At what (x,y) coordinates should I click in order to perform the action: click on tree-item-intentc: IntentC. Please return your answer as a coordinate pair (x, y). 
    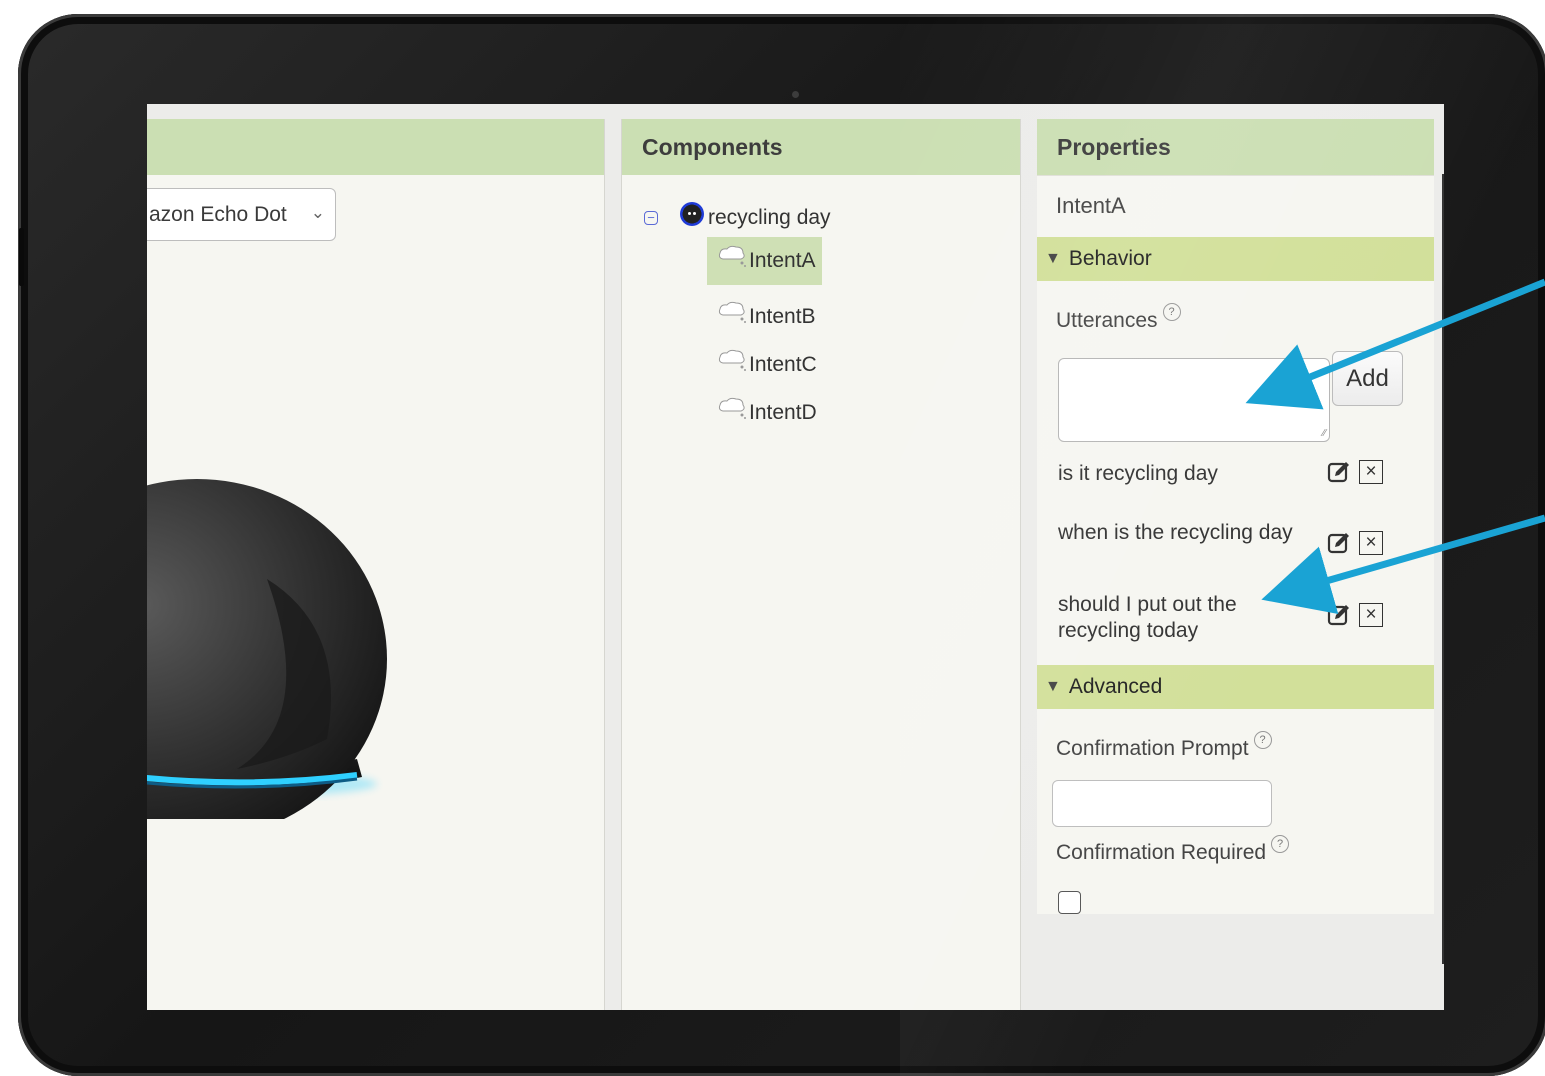
    Looking at the image, I should click on (765, 365).